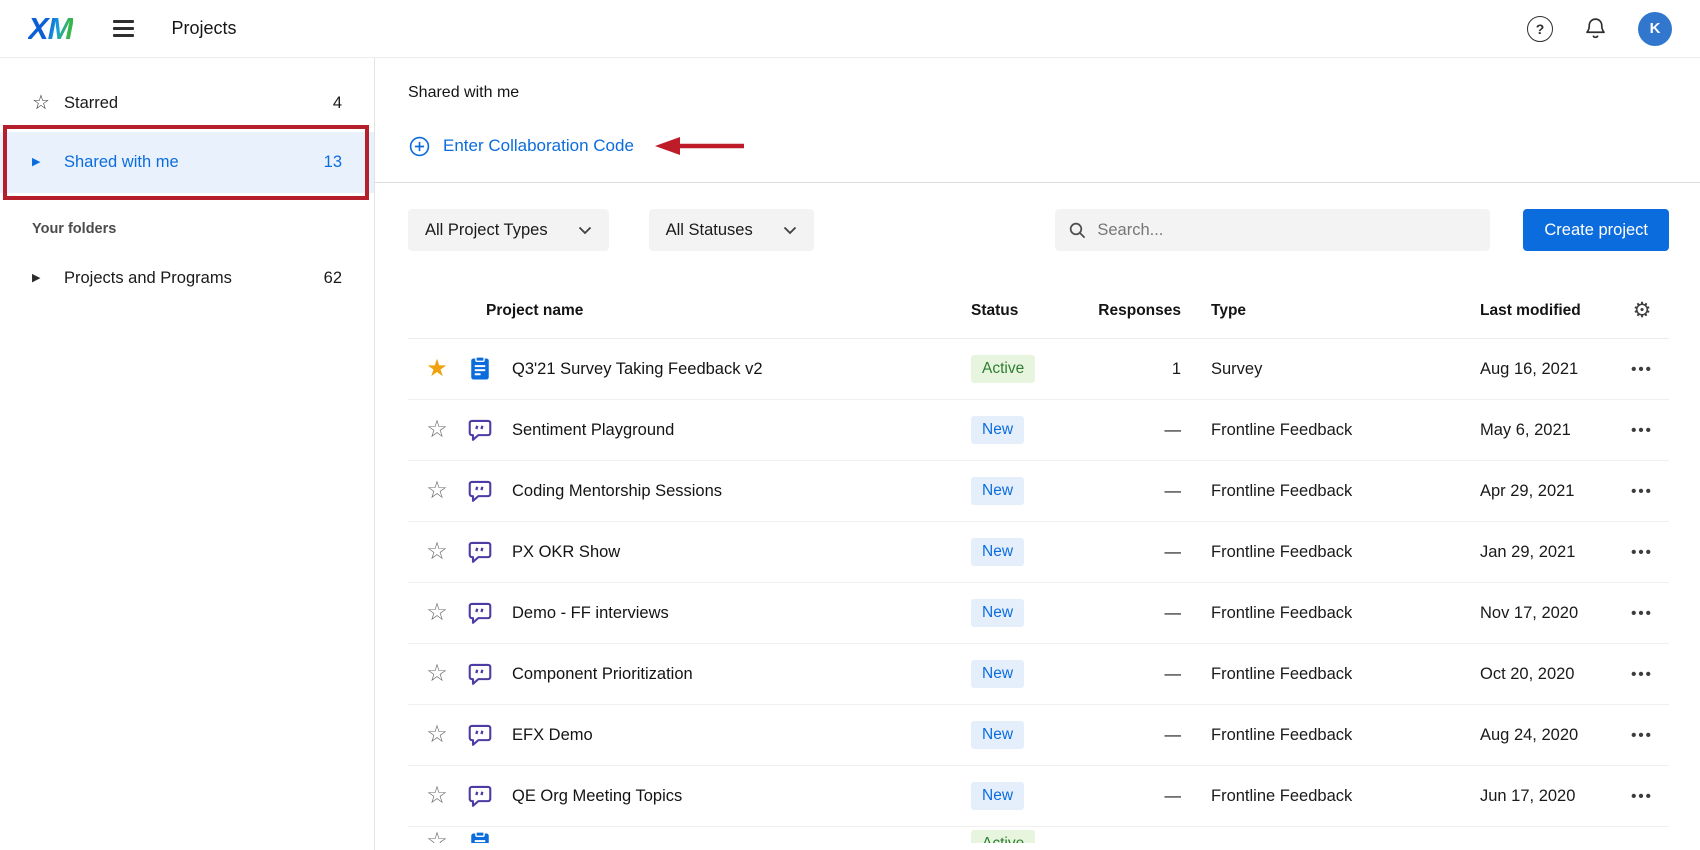  Describe the element at coordinates (332, 162) in the screenshot. I see `sidebar-item-count: 13` at that location.